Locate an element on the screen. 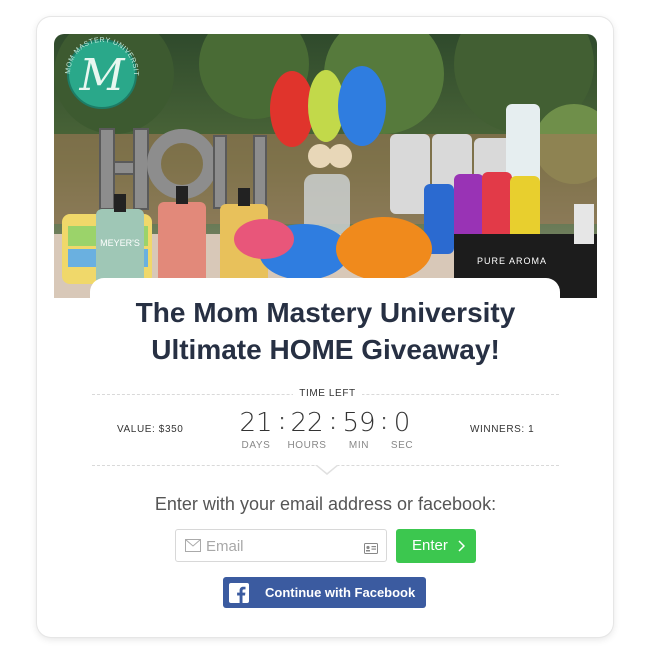  title-line-1: The Mom Mastery University is located at coordinates (325, 312).